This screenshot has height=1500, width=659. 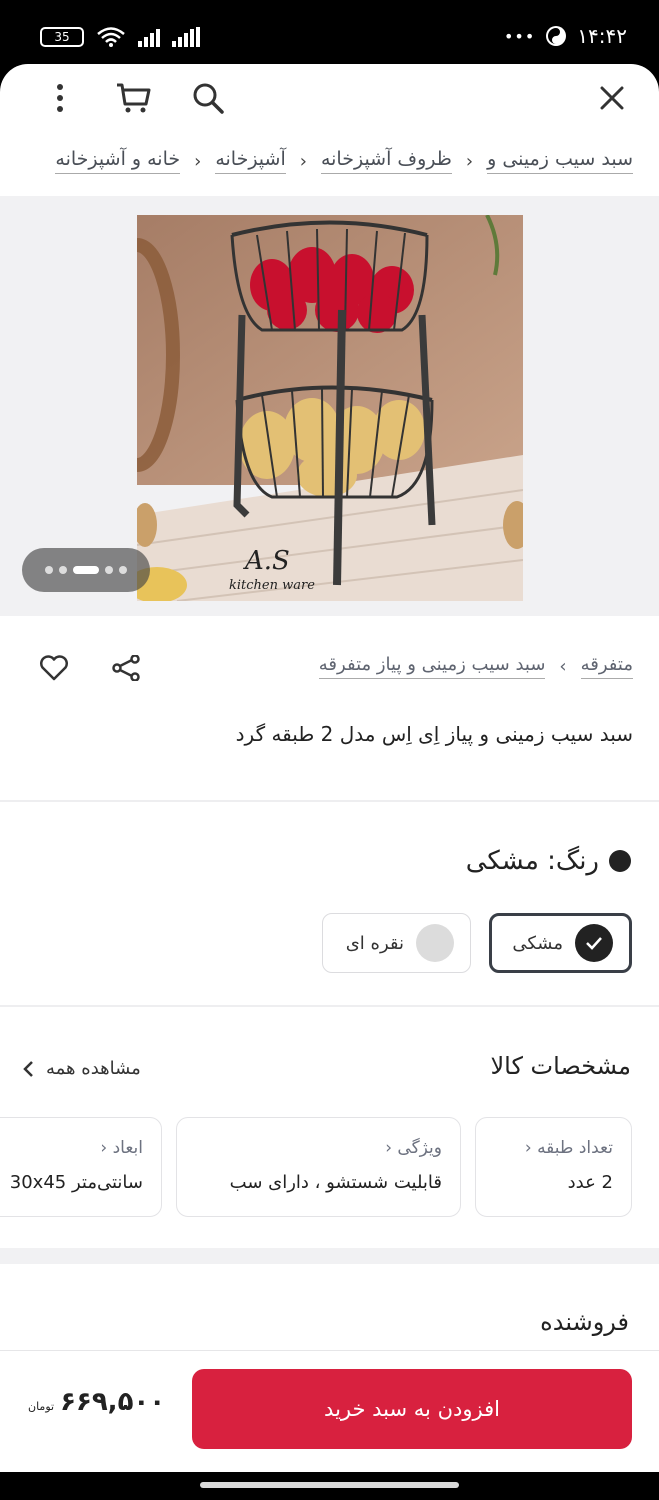 What do you see at coordinates (532, 861) in the screenshot?
I see `color-heading-text: رنگ: مشکی` at bounding box center [532, 861].